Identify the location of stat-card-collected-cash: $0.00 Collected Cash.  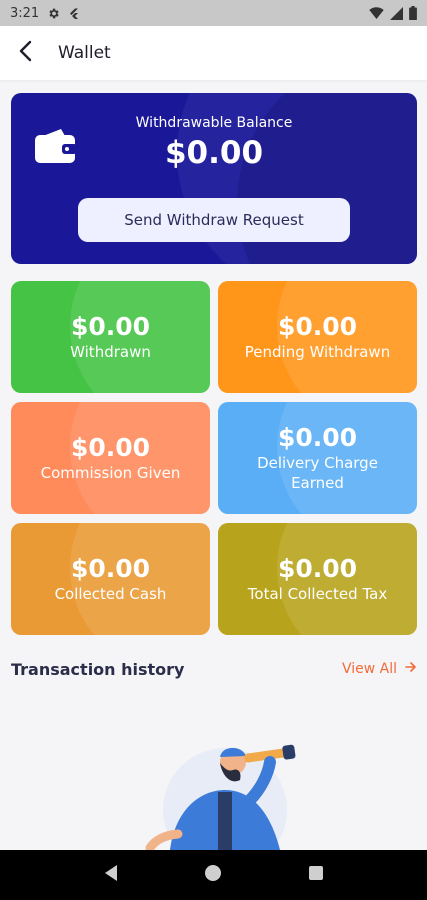
(110, 579).